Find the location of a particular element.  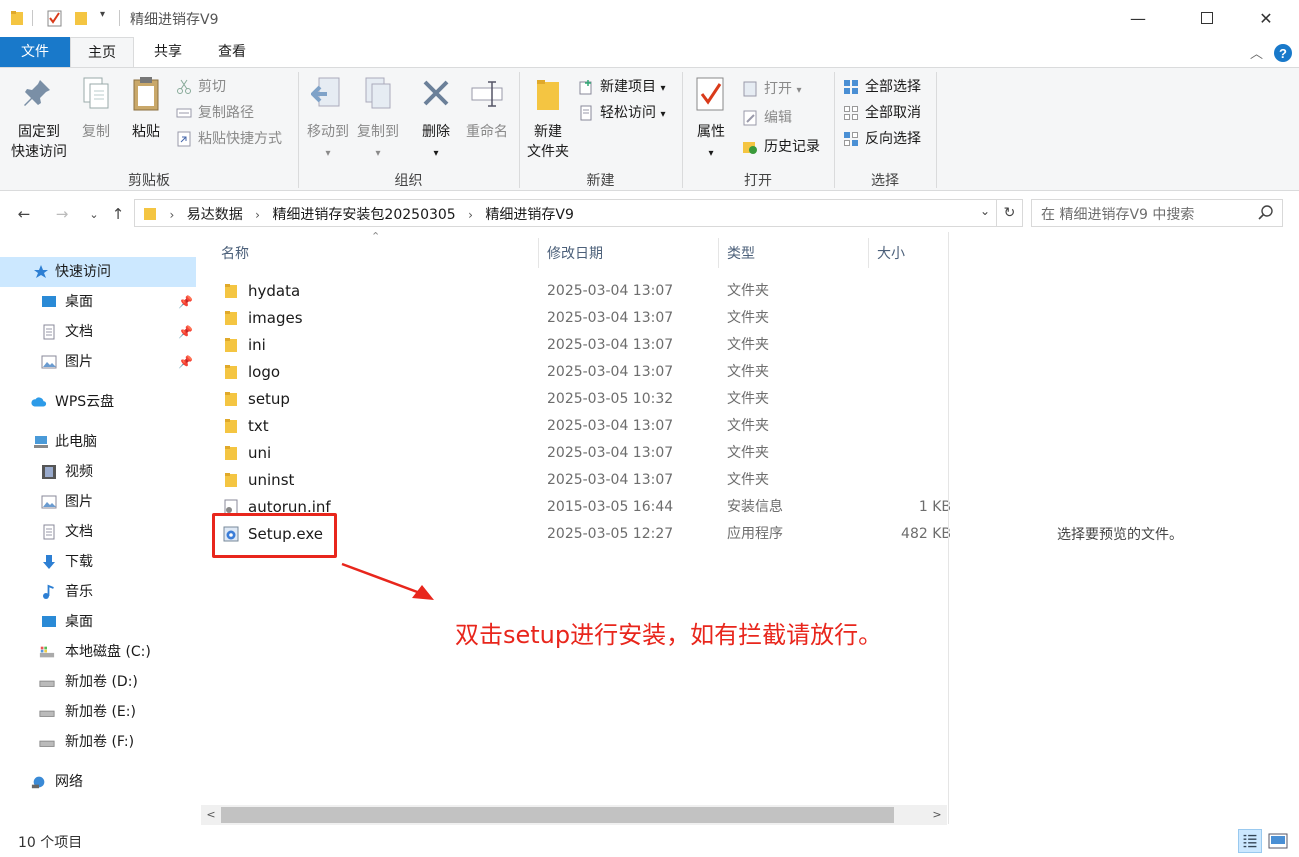

move-to-button: 移动到 ▾ is located at coordinates (328, 119).